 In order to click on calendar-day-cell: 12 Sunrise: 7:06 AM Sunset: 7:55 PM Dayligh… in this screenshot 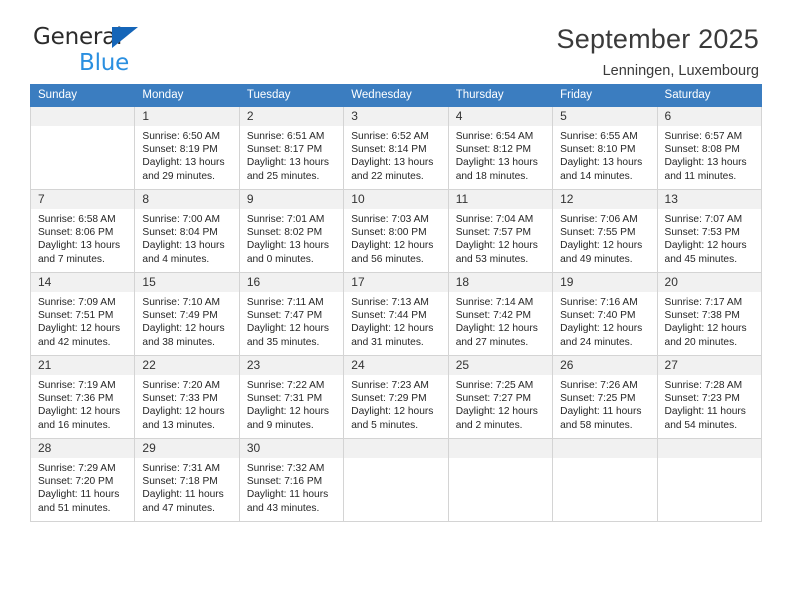, I will do `click(605, 231)`.